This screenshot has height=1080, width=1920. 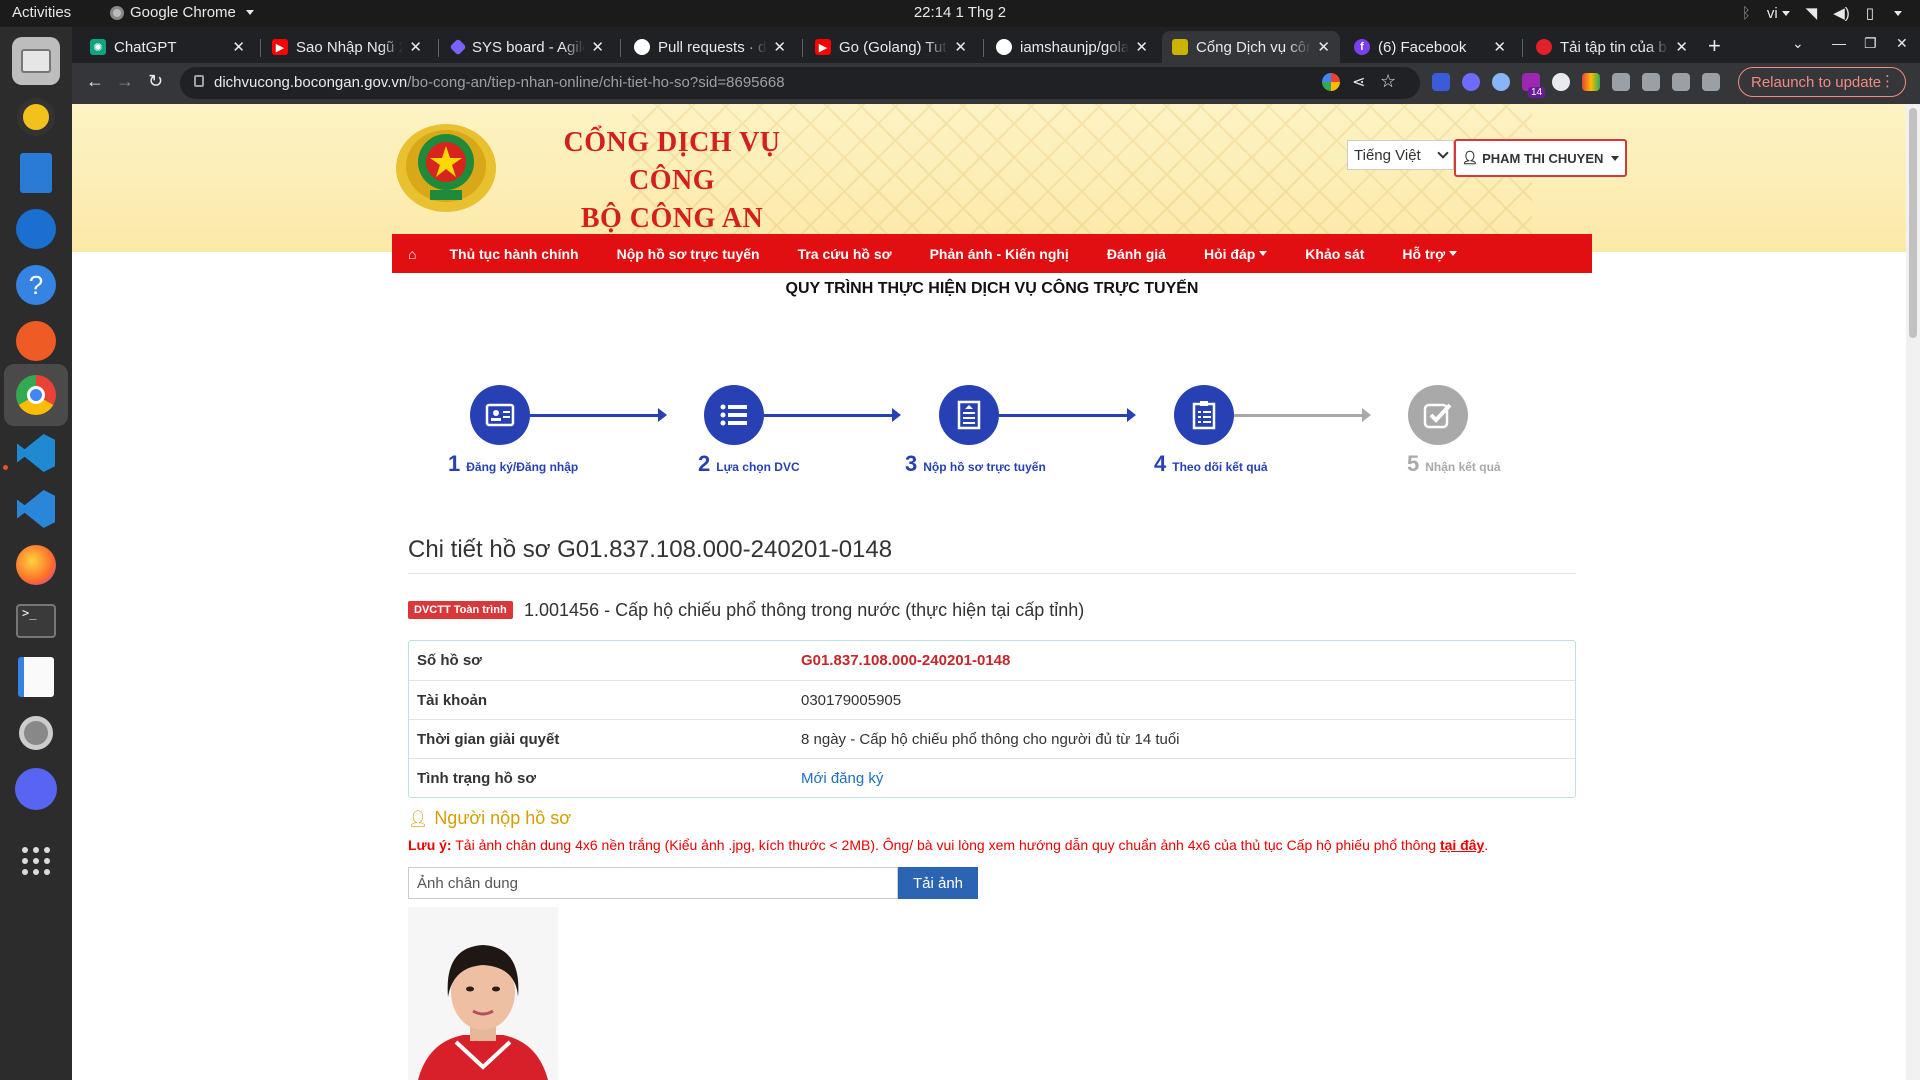 I want to click on portrait-image, so click(x=483, y=993).